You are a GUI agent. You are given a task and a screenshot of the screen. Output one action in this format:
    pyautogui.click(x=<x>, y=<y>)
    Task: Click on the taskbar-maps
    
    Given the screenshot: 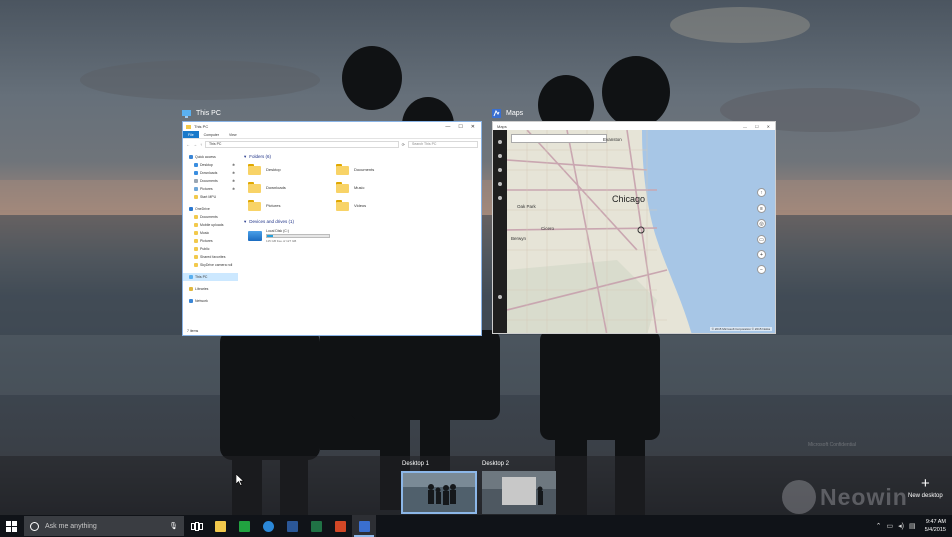 What is the action you would take?
    pyautogui.click(x=364, y=526)
    